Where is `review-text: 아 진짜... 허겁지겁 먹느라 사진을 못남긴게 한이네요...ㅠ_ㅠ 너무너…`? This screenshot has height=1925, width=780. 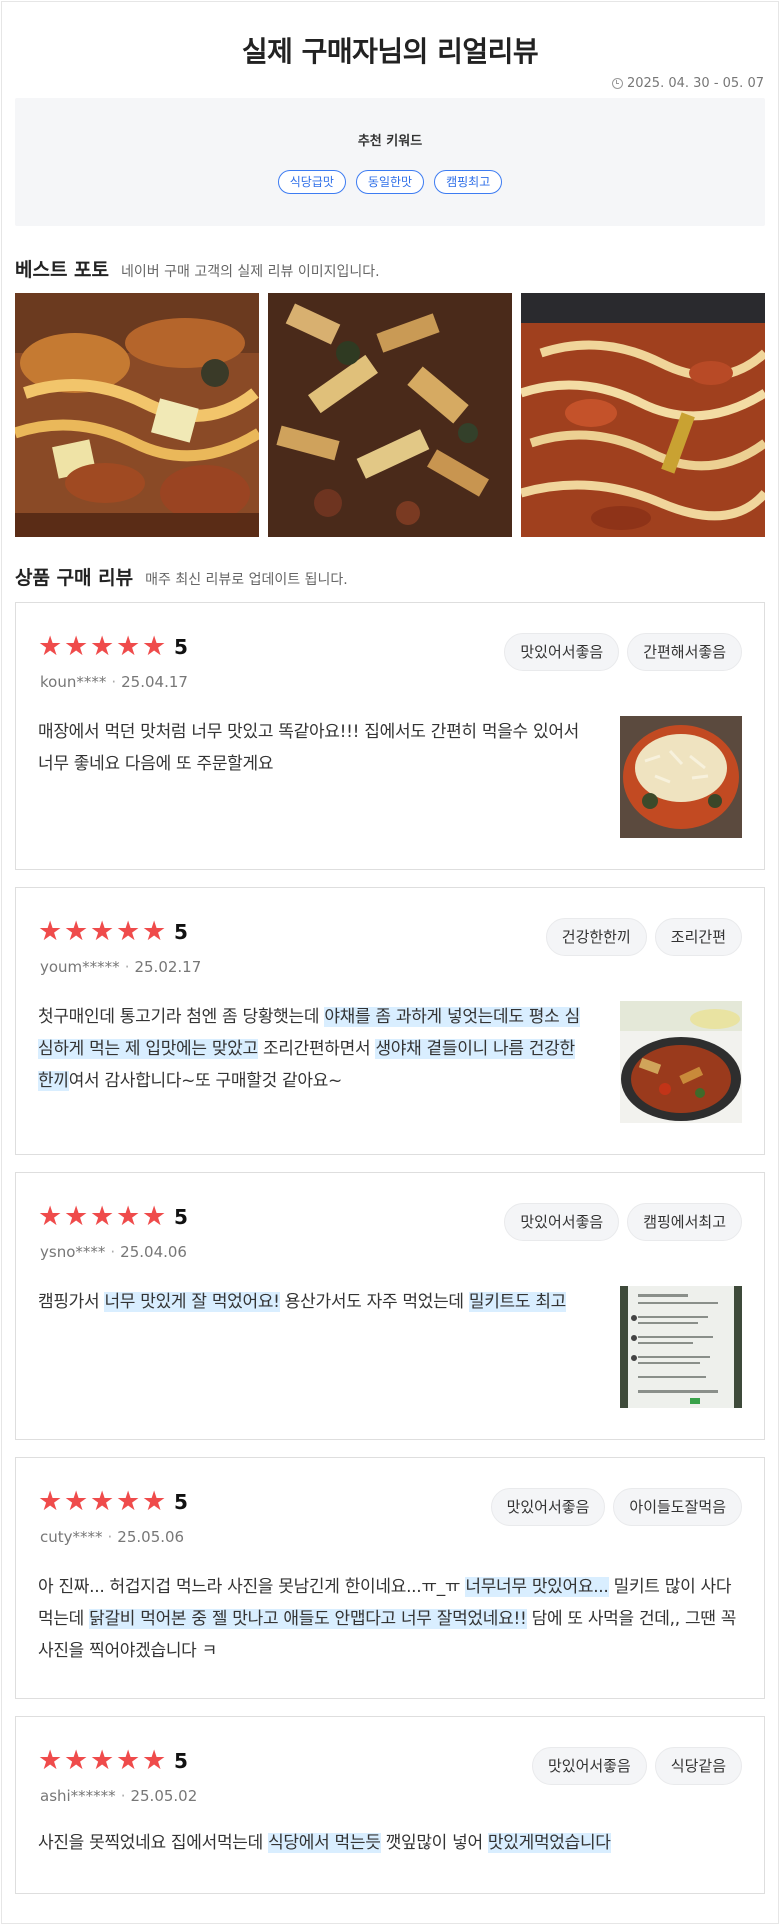
review-text: 아 진짜... 허겁지겁 먹느라 사진을 못남긴게 한이네요...ㅠ_ㅠ 너무너… is located at coordinates (391, 1619).